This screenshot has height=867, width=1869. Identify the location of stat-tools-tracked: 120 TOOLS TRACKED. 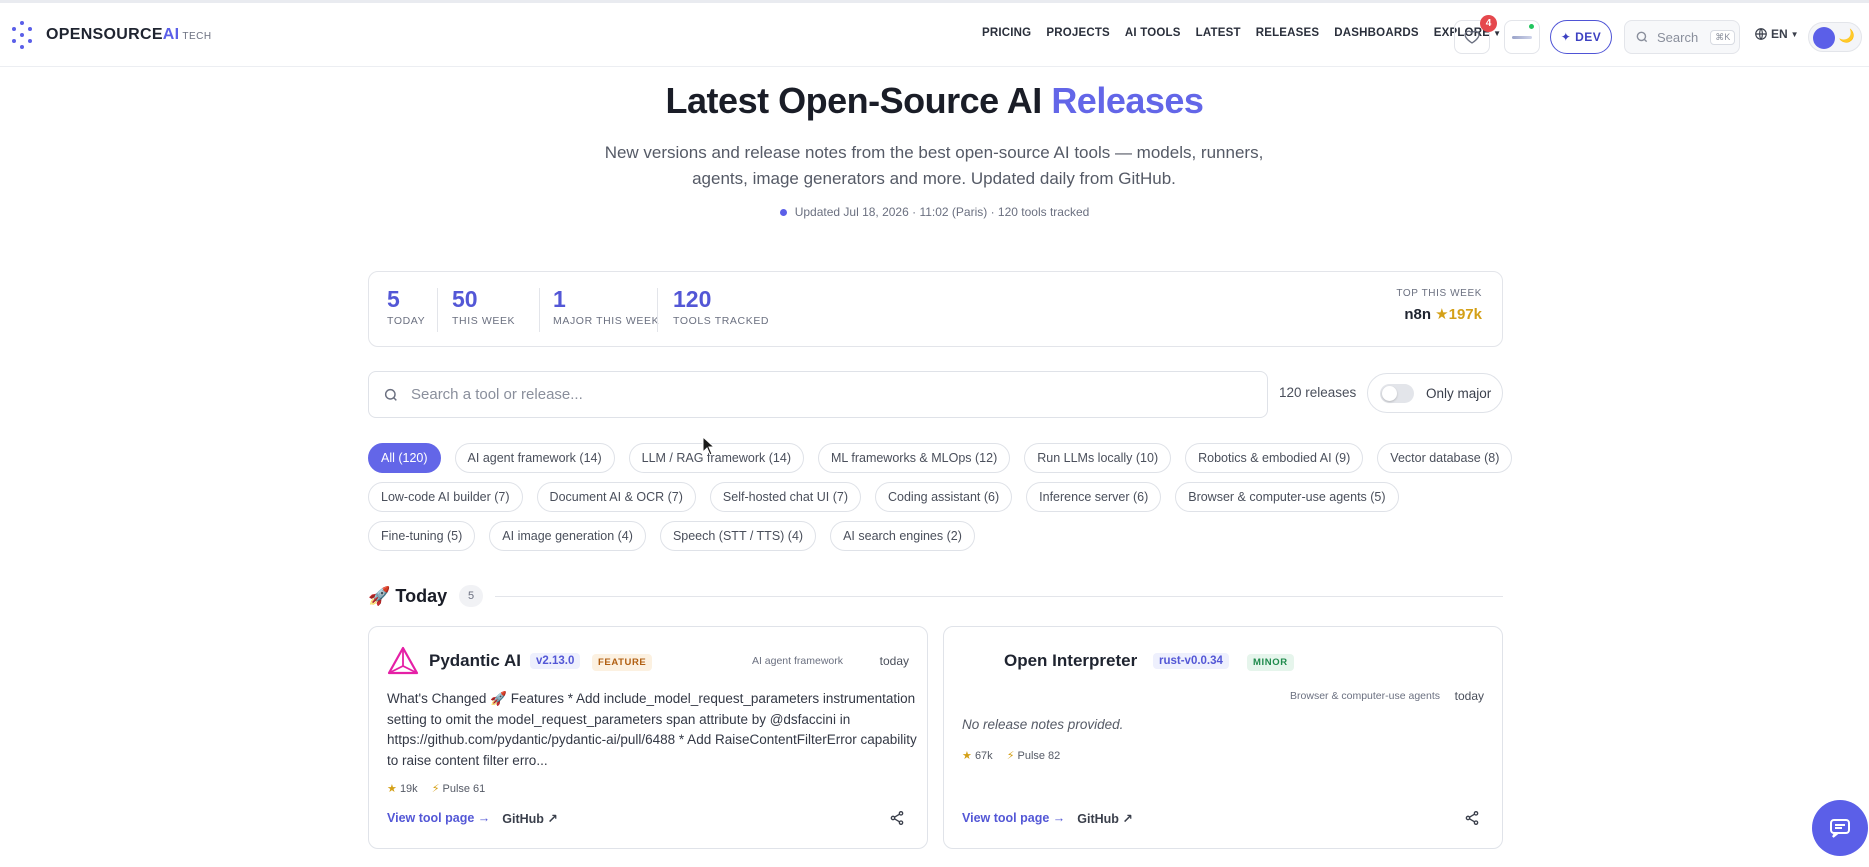
(721, 306).